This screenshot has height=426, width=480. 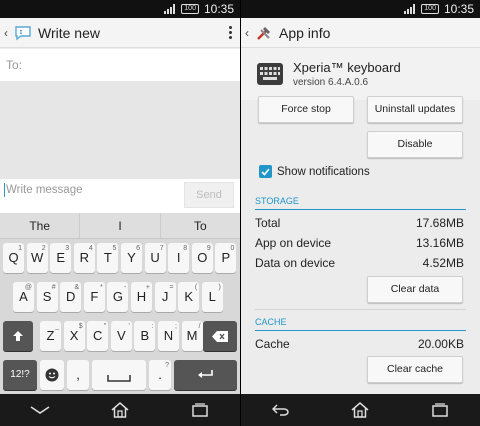 What do you see at coordinates (458, 9) in the screenshot?
I see `clock: 10:35` at bounding box center [458, 9].